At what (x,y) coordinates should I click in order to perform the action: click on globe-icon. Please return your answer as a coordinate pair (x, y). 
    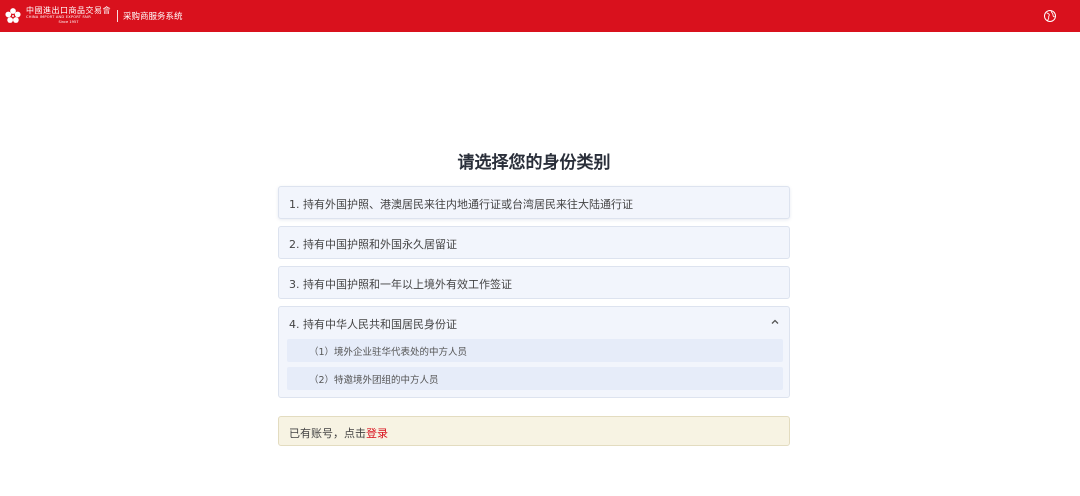
    Looking at the image, I should click on (1050, 16).